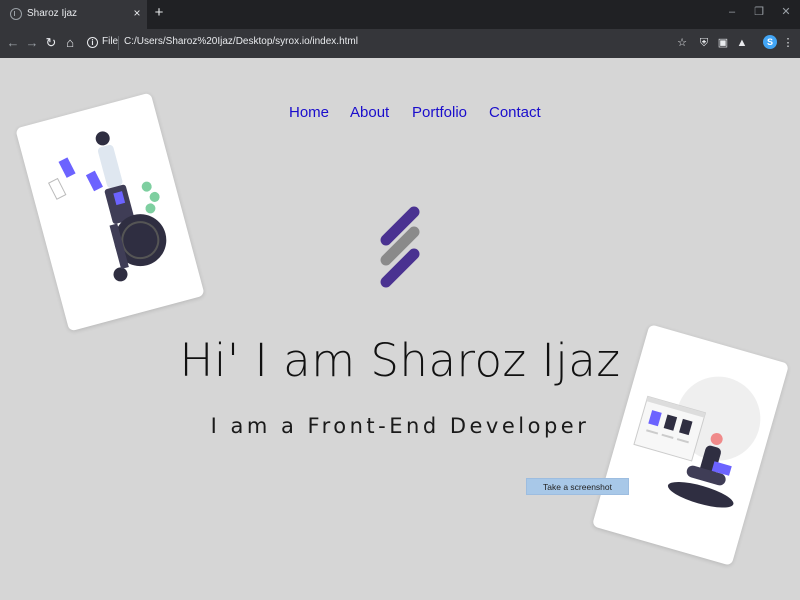 The height and width of the screenshot is (600, 800). Describe the element at coordinates (786, 12) in the screenshot. I see `close-window-button: ✕` at that location.